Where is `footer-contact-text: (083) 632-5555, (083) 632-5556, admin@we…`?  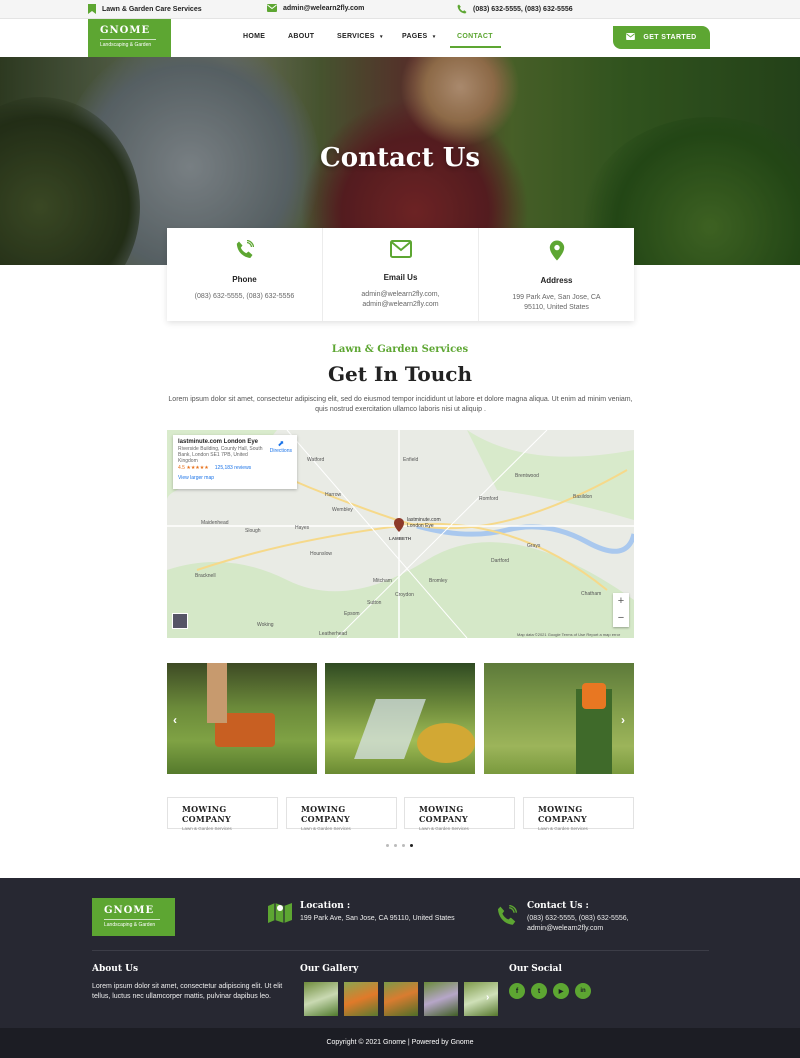
footer-contact-text: (083) 632-5555, (083) 632-5556, admin@we… is located at coordinates (578, 923).